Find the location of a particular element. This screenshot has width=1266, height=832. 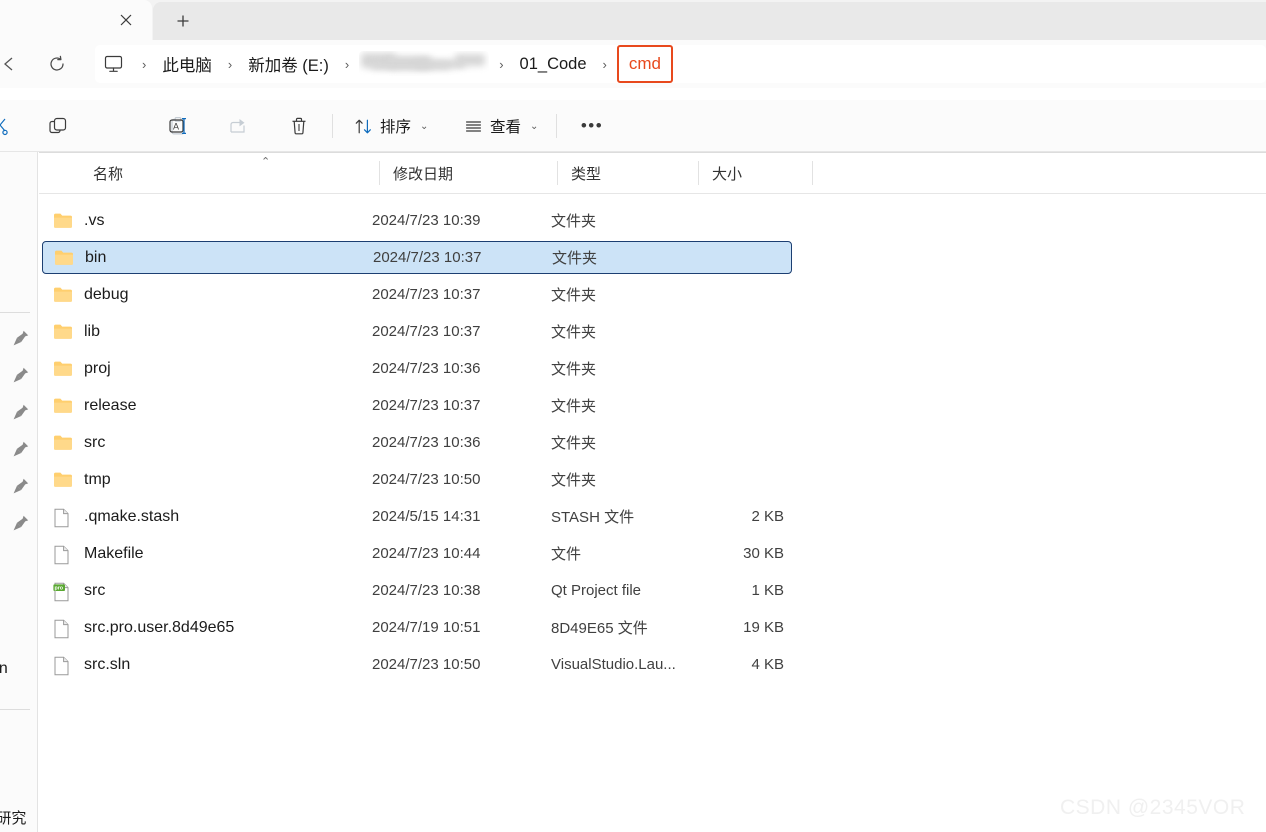

breadcrumb-item-volume-e: 新加卷 (E:) is located at coordinates (288, 64).